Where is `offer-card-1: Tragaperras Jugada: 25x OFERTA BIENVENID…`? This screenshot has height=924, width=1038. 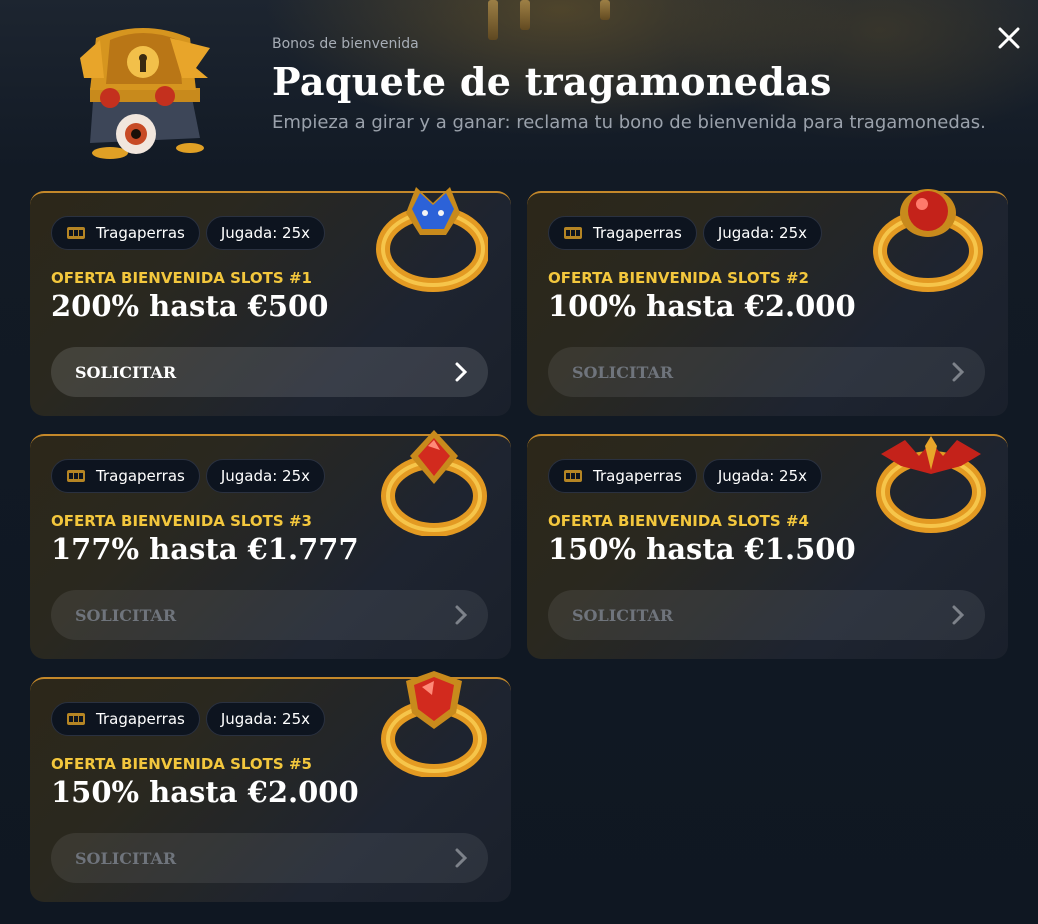 offer-card-1: Tragaperras Jugada: 25x OFERTA BIENVENID… is located at coordinates (270, 301).